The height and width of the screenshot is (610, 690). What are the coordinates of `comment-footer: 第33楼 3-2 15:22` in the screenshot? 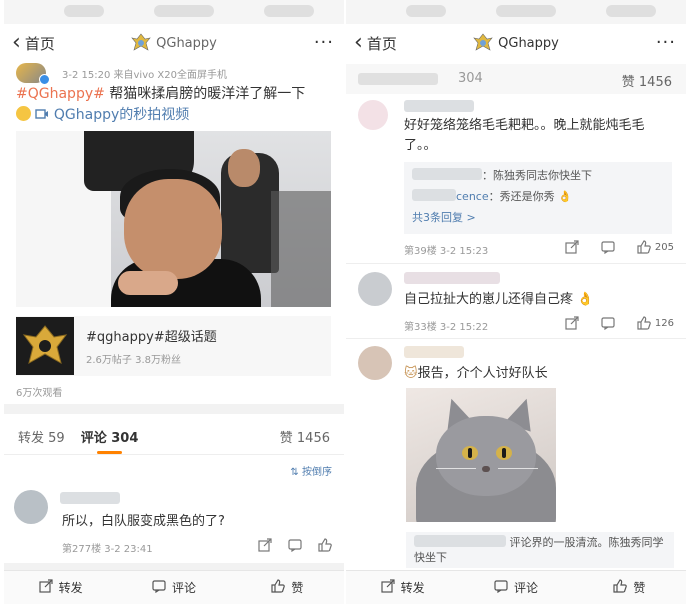 It's located at (446, 327).